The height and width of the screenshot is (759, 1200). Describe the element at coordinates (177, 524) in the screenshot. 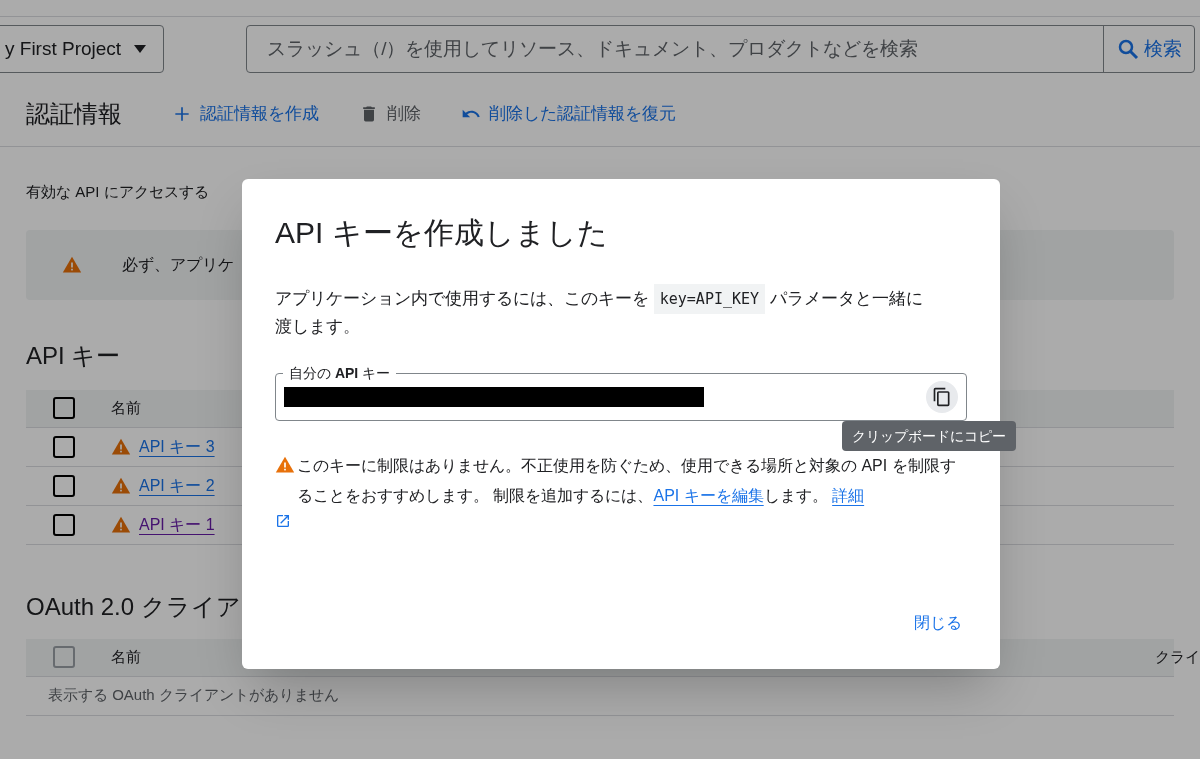

I see `key-link: API キー 1` at that location.